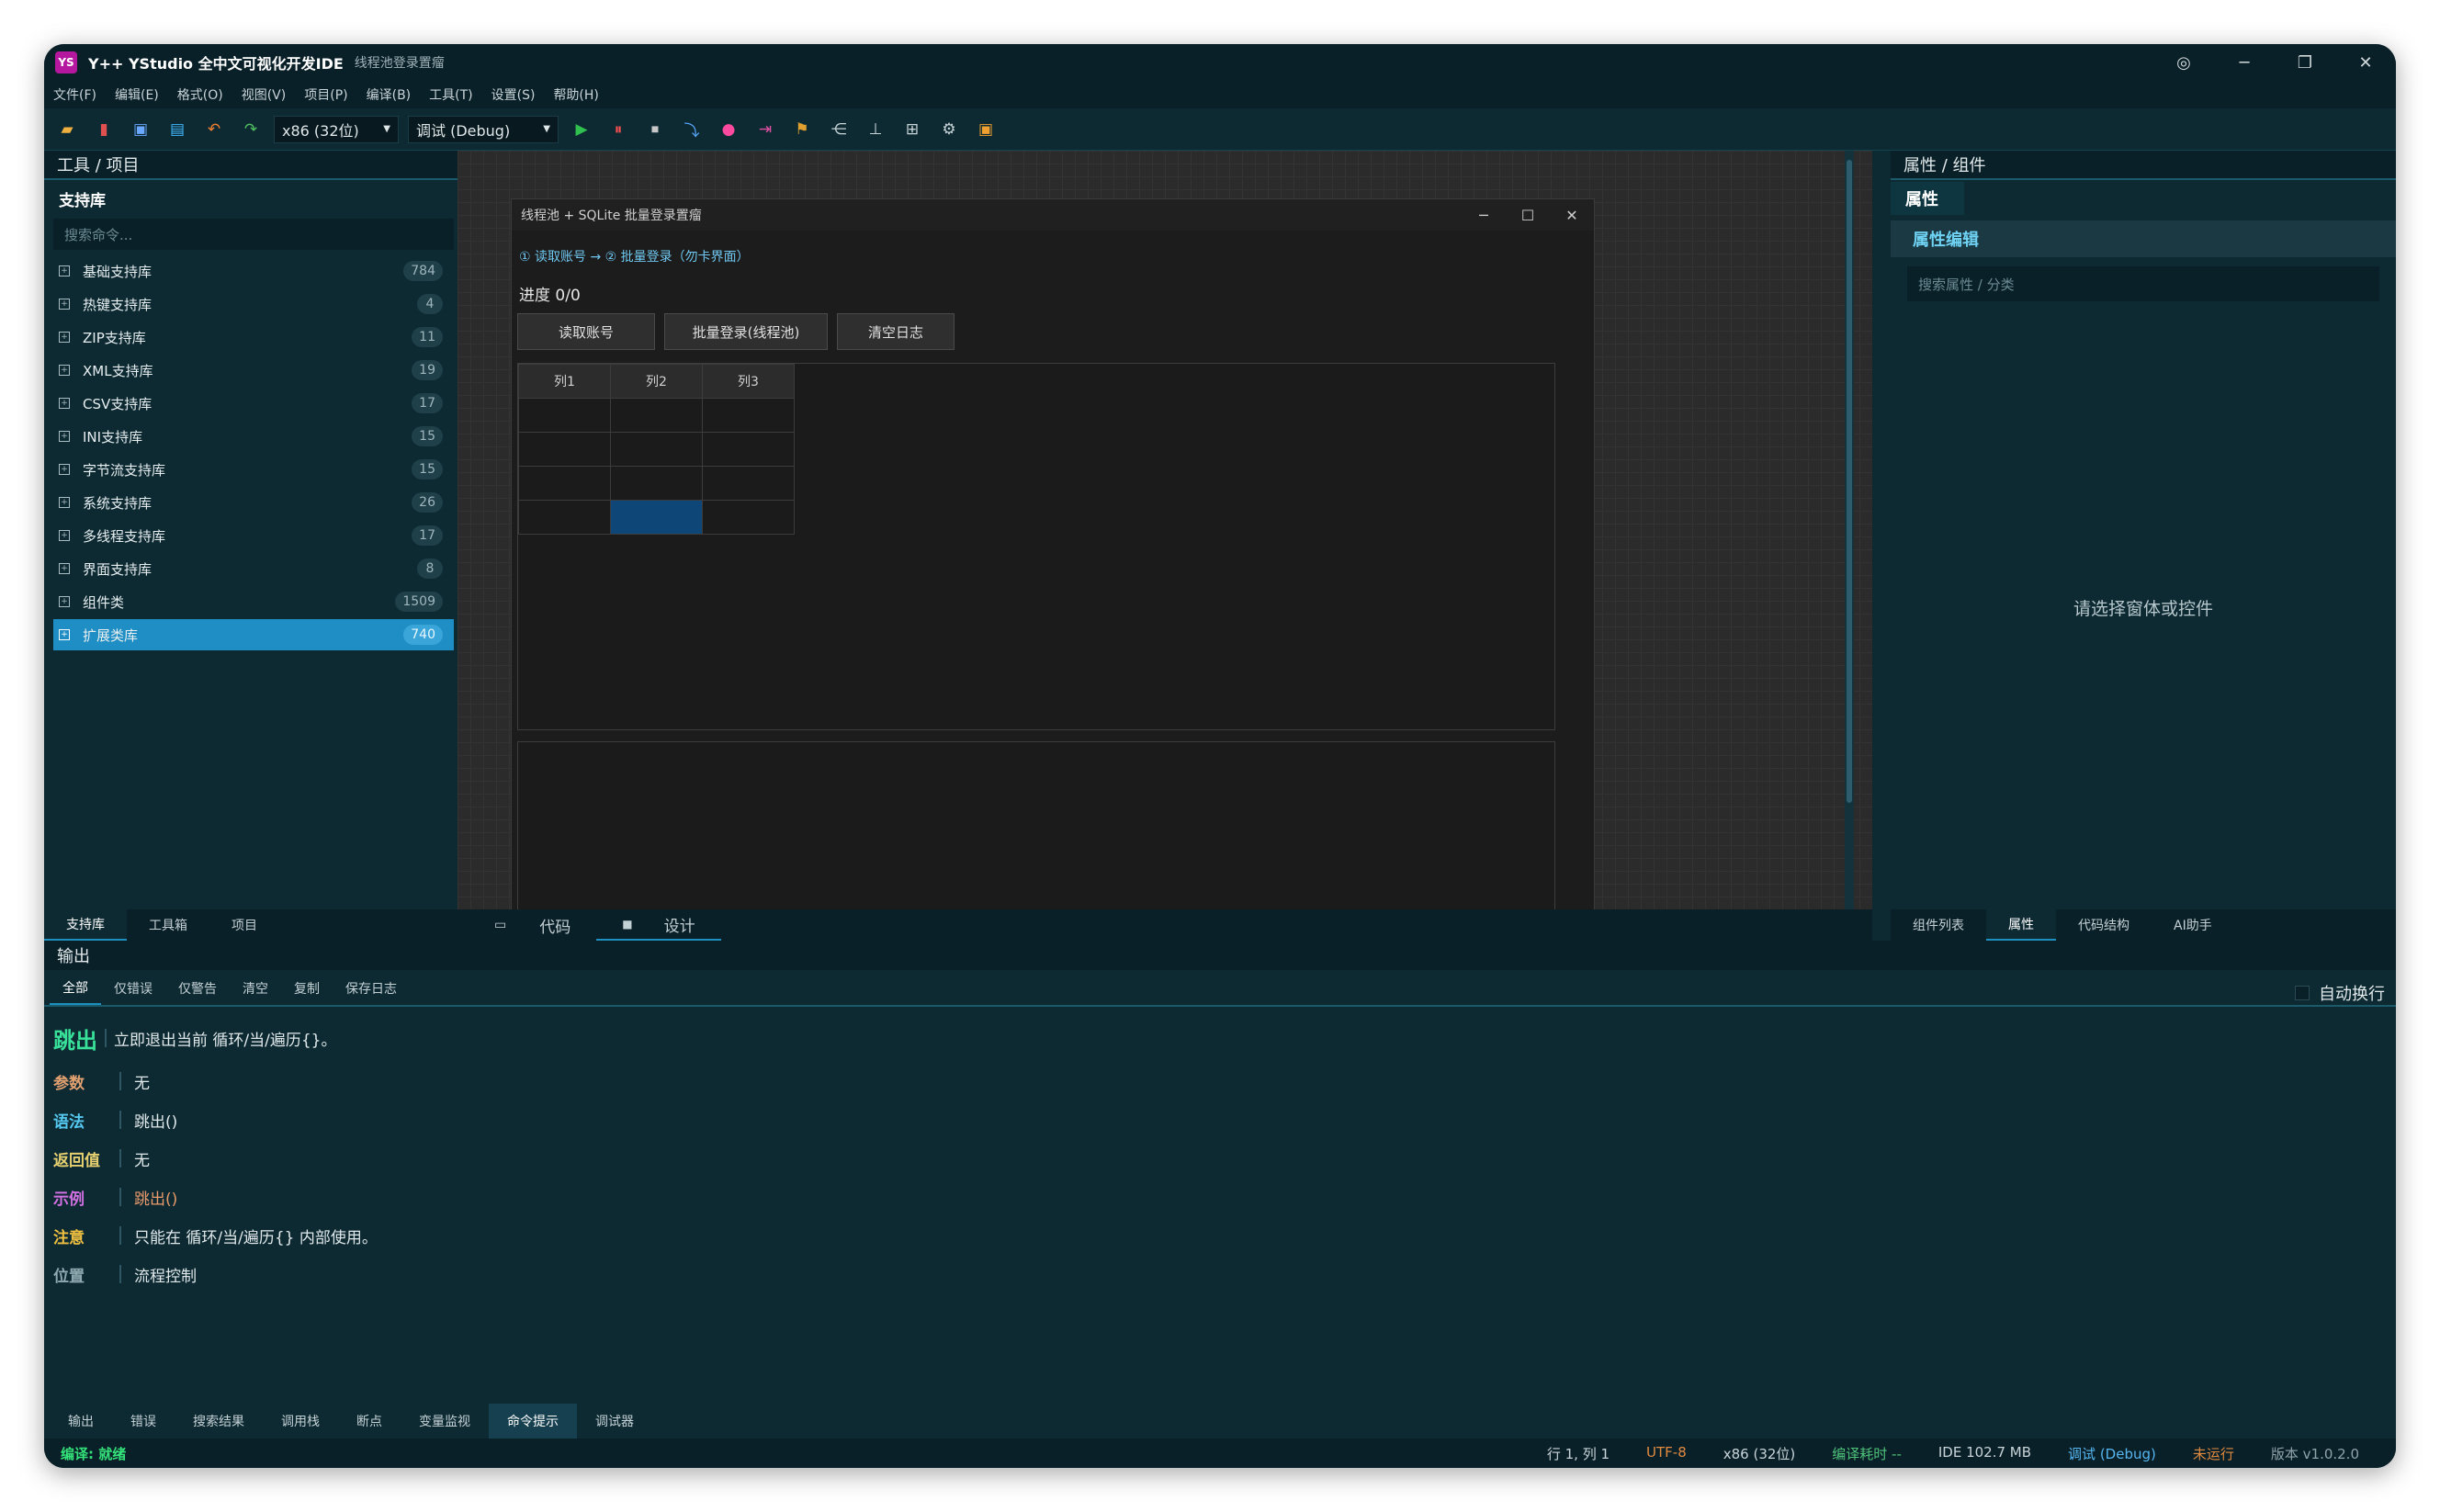 The height and width of the screenshot is (1512, 2440). I want to click on pause-icon: ⏸, so click(618, 129).